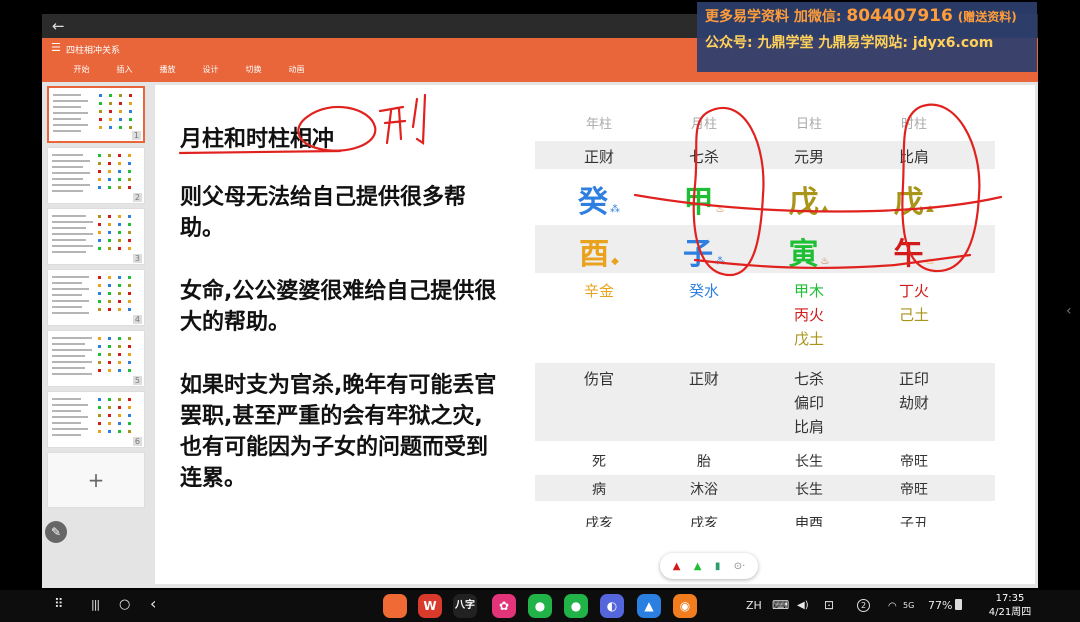  Describe the element at coordinates (908, 254) in the screenshot. I see `branch-char: 午` at that location.